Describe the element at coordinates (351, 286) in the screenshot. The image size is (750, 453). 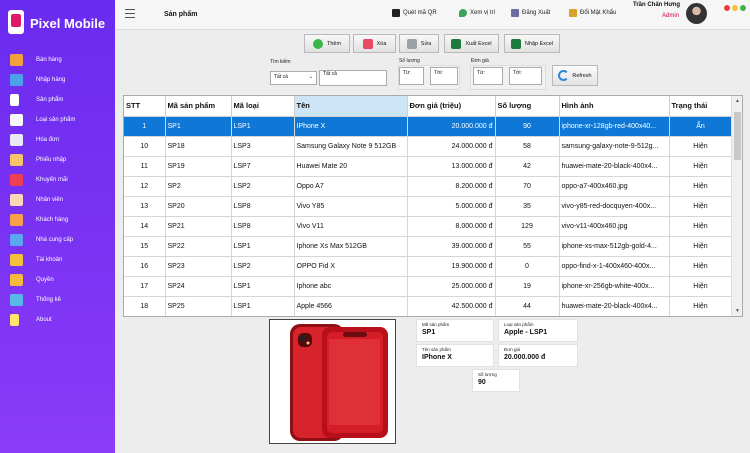
I see `table-cell: Iphone abc` at that location.